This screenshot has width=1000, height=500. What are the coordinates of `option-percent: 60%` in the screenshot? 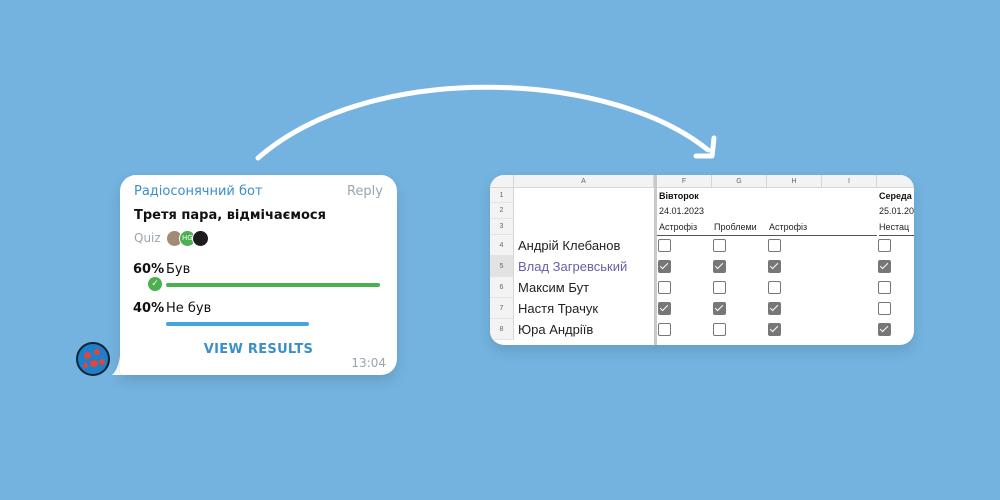 It's located at (149, 269).